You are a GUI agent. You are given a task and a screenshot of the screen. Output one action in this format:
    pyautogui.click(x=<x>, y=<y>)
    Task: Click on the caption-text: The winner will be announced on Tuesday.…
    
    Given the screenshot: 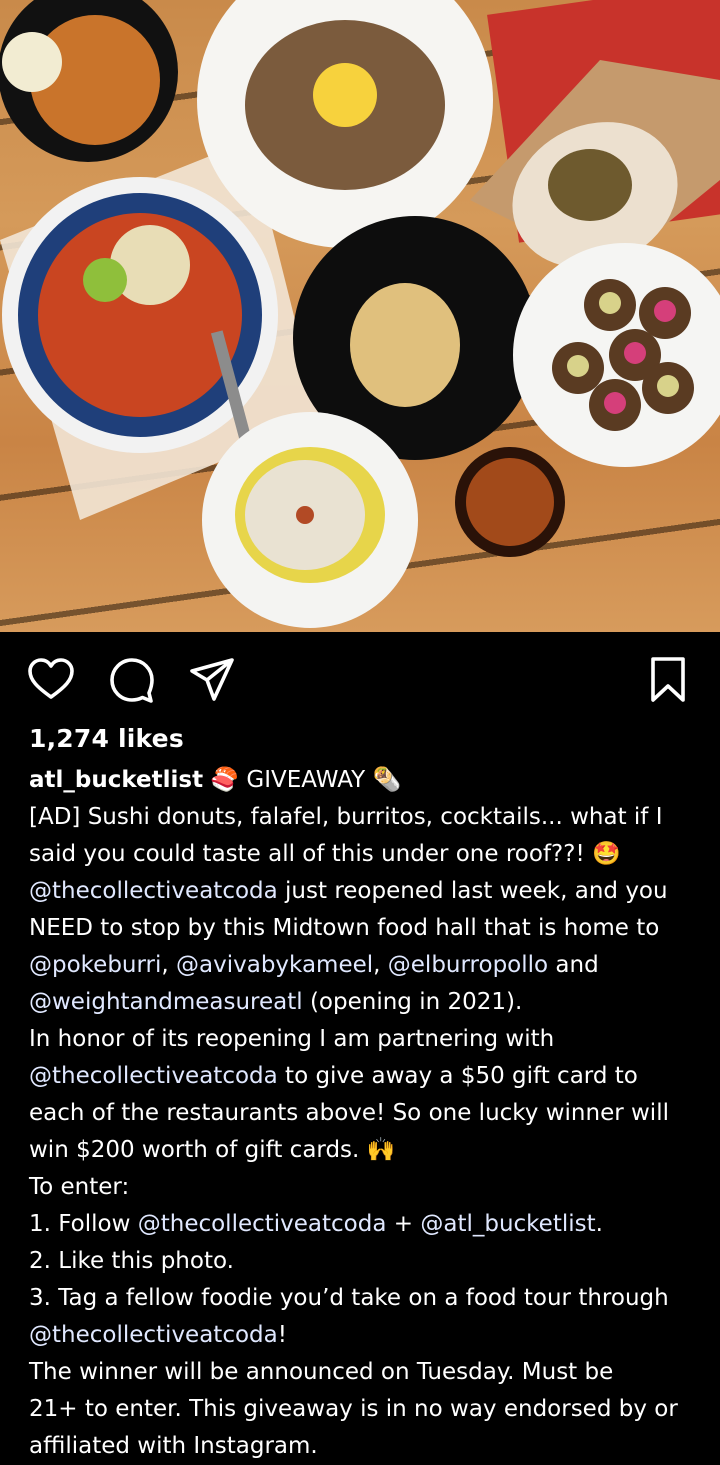 What is the action you would take?
    pyautogui.click(x=321, y=1372)
    